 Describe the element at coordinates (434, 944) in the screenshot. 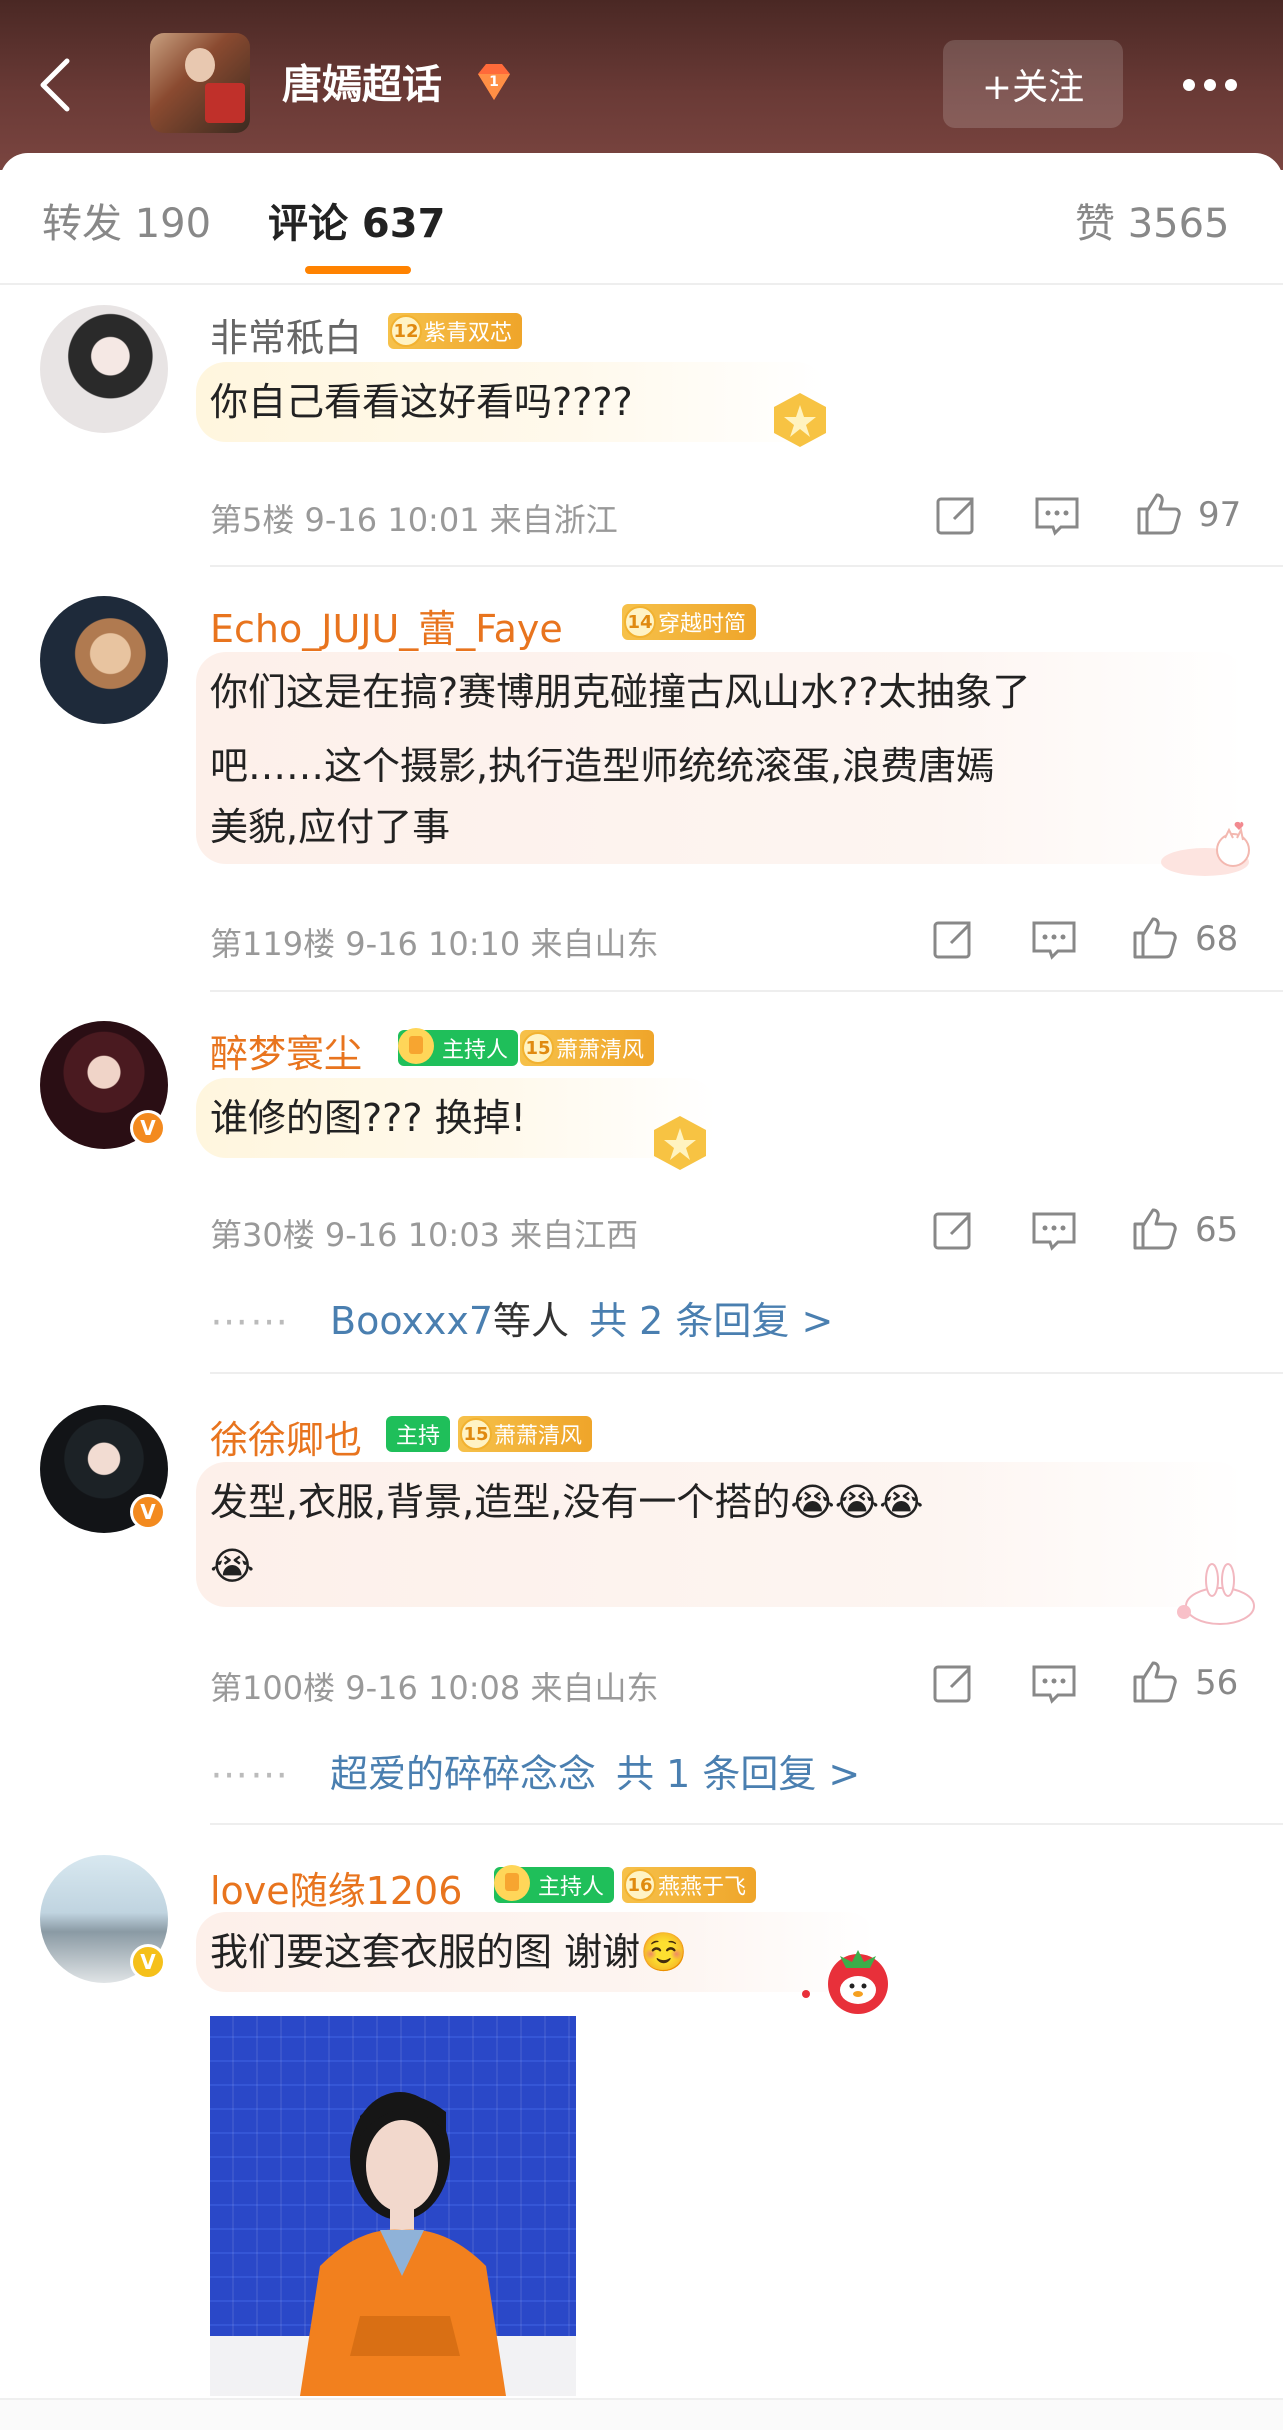

I see `comment-meta: 第119楼 9-16 10:10 来自山东` at that location.